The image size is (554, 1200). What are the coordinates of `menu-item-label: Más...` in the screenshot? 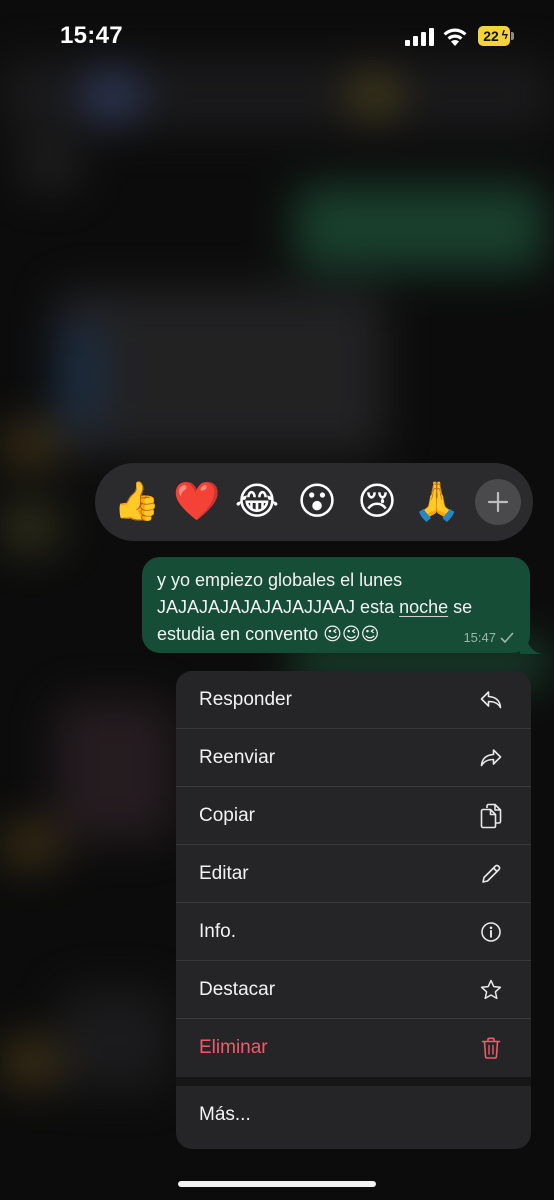 It's located at (225, 1114).